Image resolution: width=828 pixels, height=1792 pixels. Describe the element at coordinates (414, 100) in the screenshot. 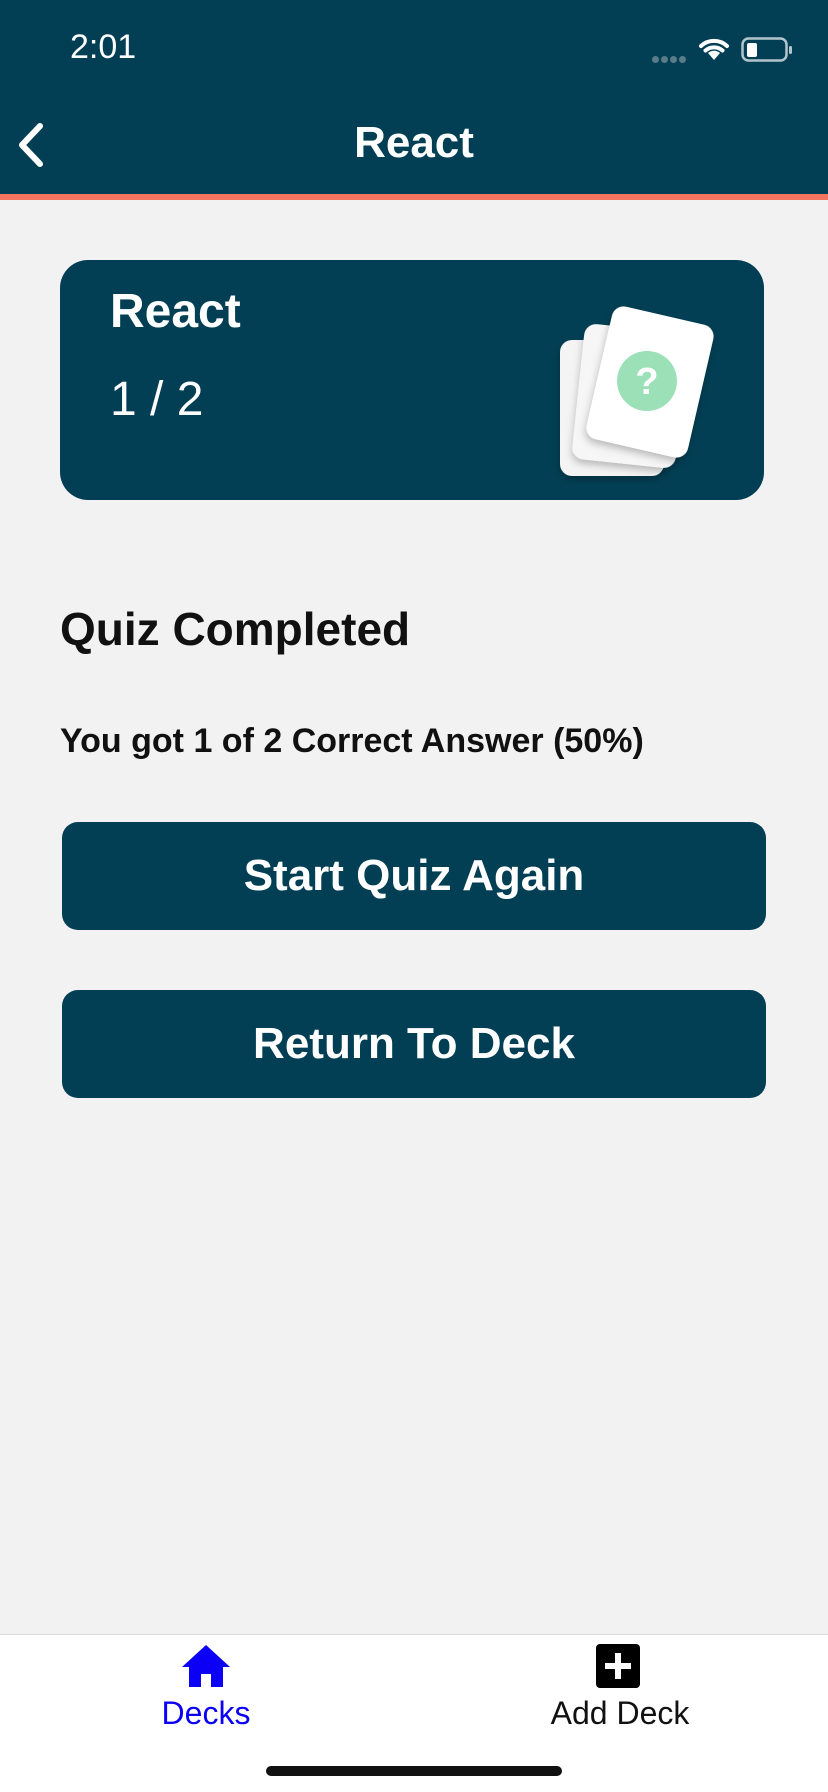

I see `nav-header: 2:01 React` at that location.